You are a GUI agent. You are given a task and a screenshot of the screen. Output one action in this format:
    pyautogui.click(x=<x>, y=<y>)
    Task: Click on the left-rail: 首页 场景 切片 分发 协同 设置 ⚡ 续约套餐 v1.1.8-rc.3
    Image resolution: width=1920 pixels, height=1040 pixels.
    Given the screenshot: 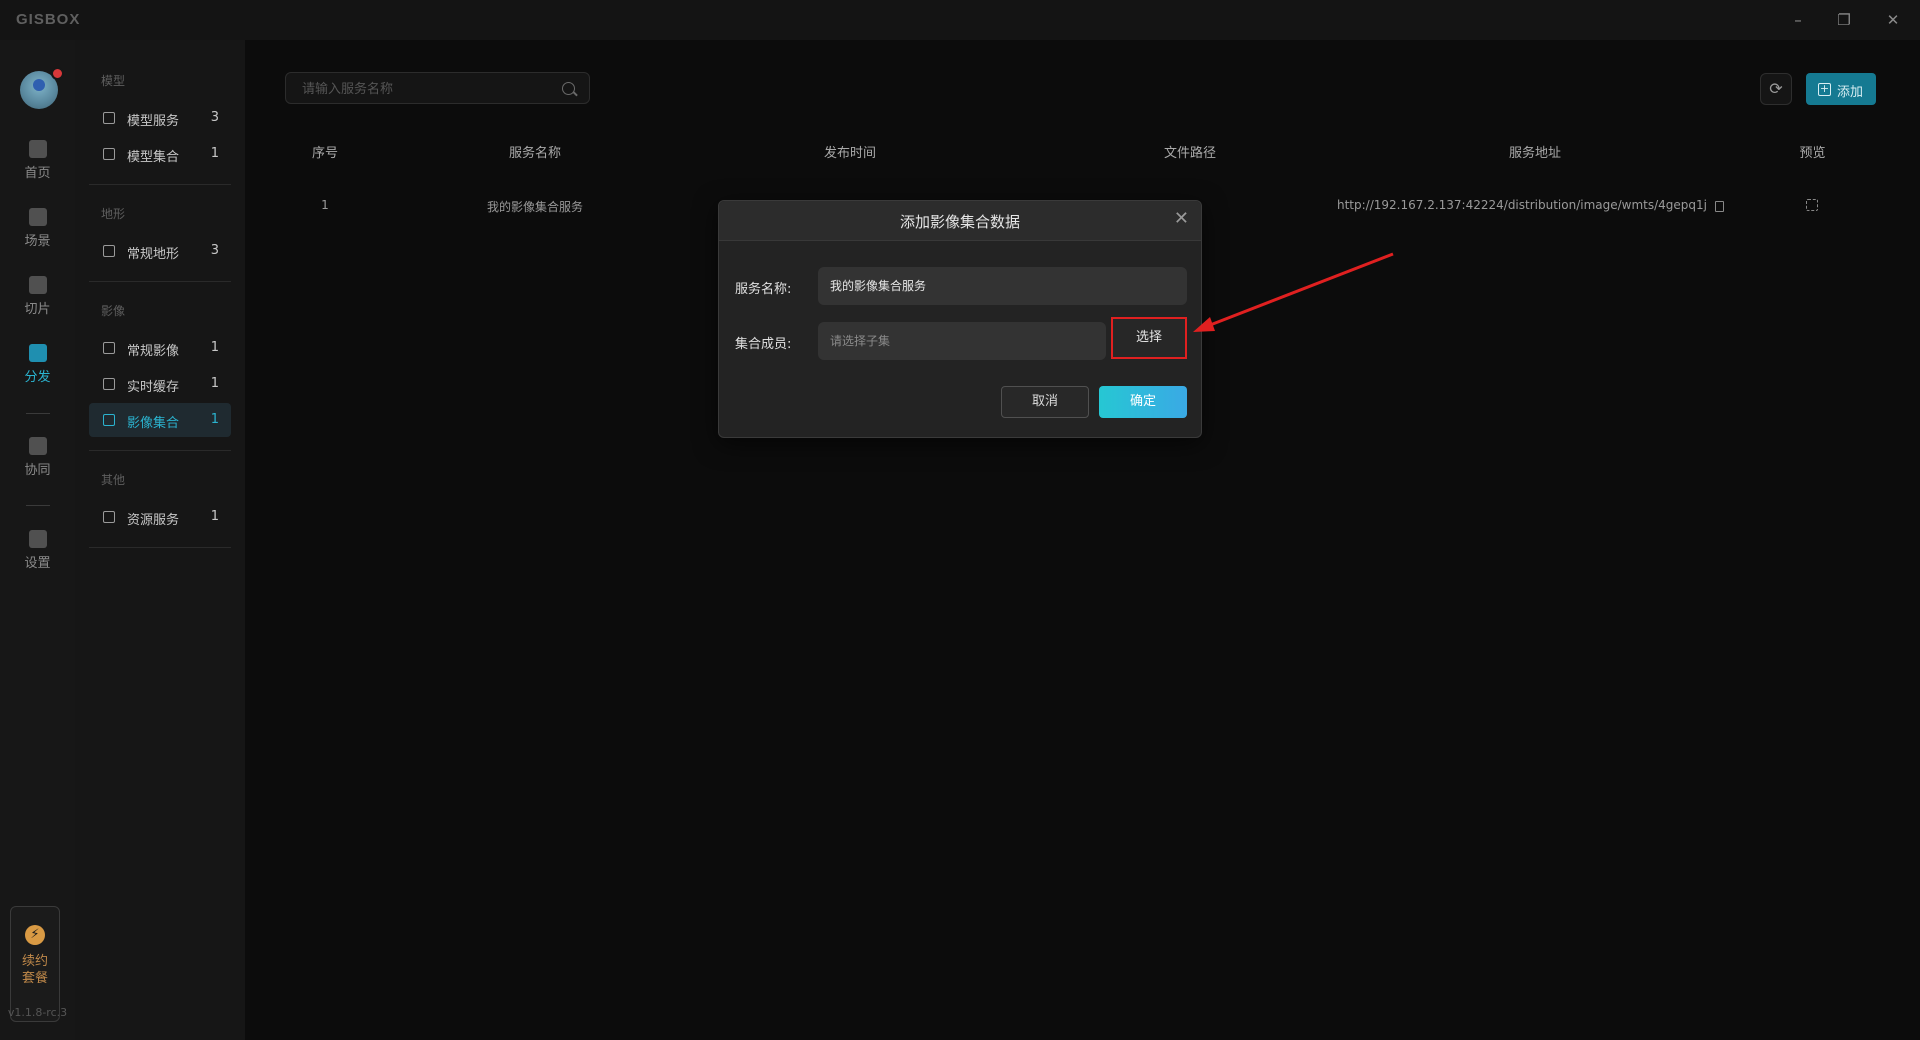 What is the action you would take?
    pyautogui.click(x=37, y=540)
    